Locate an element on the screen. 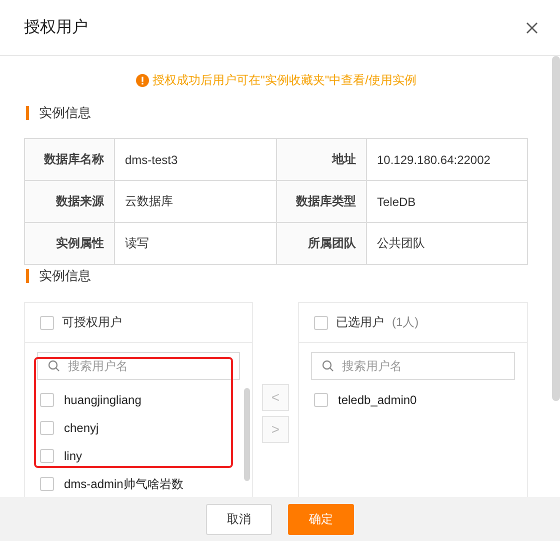 The width and height of the screenshot is (560, 541). user-count: (1人) is located at coordinates (405, 322).